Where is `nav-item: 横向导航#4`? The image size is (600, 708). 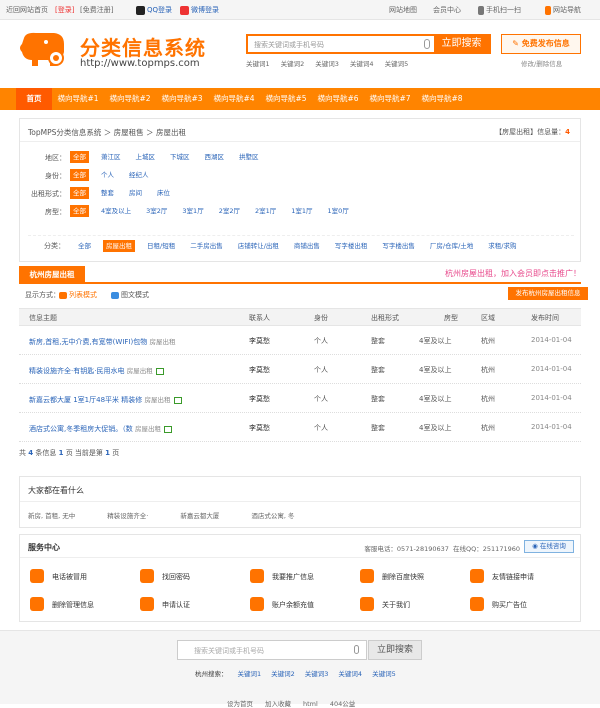
nav-item: 横向导航#4 is located at coordinates (234, 99).